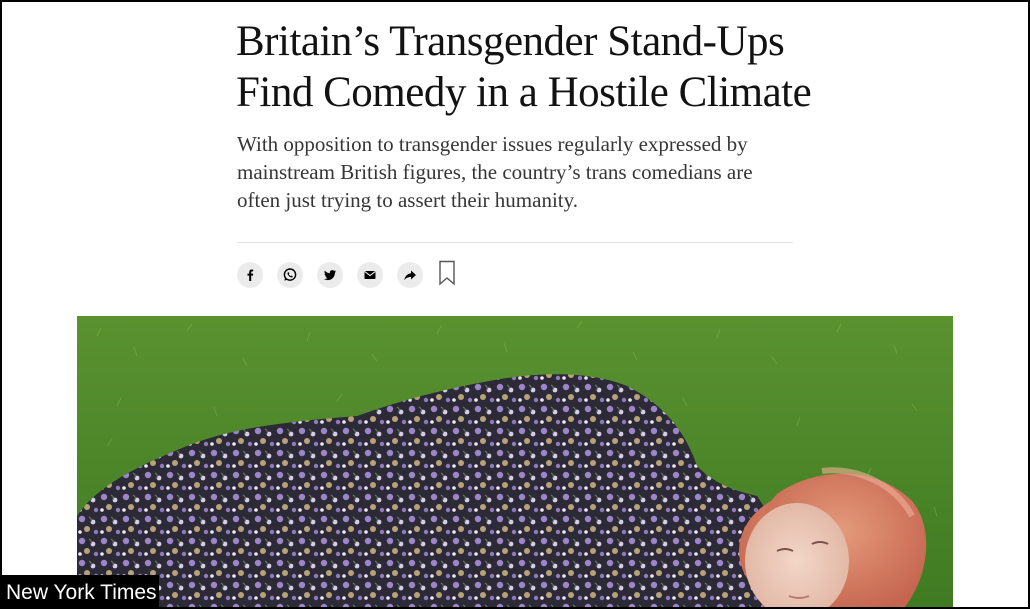 The height and width of the screenshot is (609, 1030). I want to click on whatsapp-share-button, so click(290, 275).